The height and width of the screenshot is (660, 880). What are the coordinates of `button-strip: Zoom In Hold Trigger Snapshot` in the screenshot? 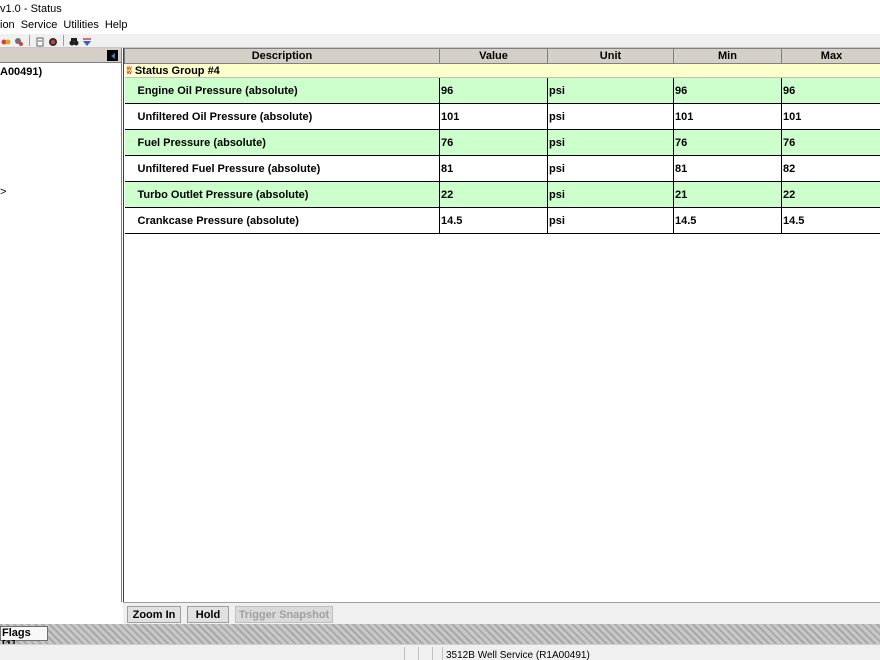 It's located at (501, 613).